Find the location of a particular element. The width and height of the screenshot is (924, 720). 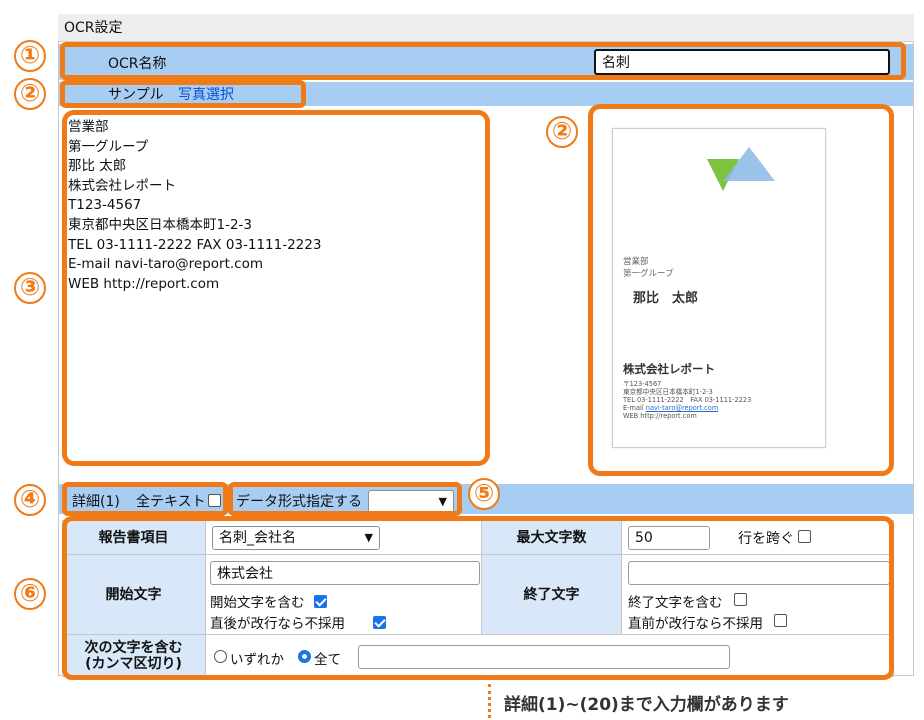

footnote-text: 詳細(1)~(20)まで入力欄があります is located at coordinates (646, 705).